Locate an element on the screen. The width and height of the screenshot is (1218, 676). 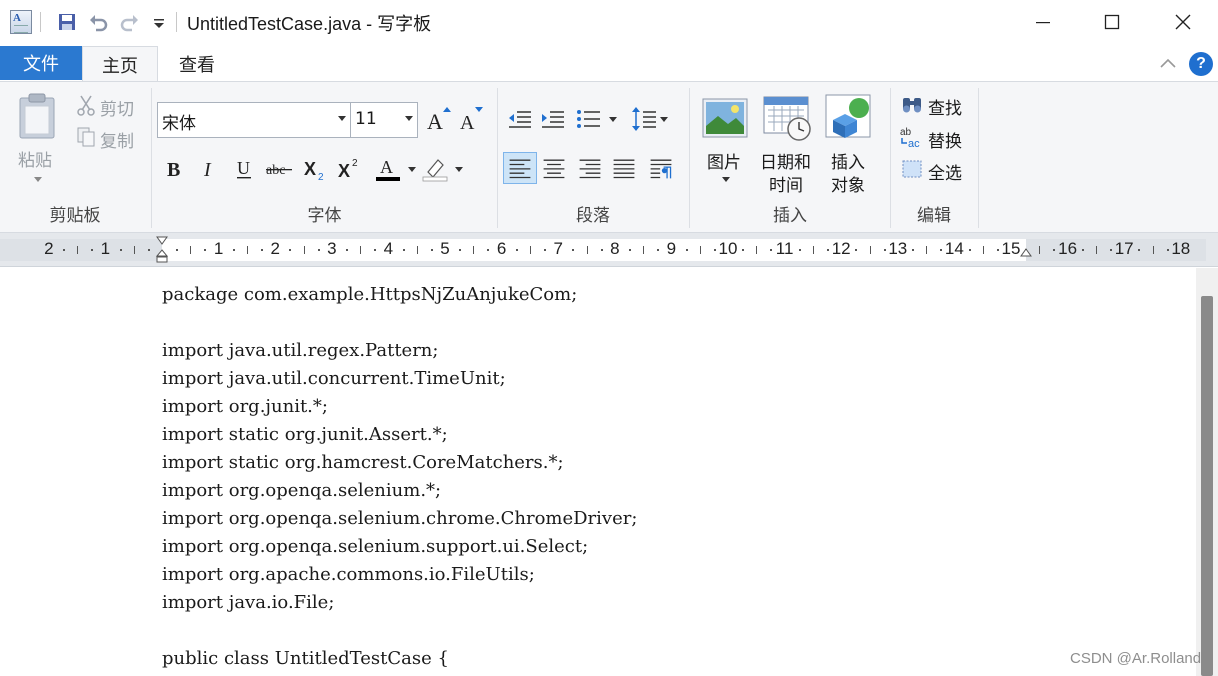
document-line: import static org.junit.Assert.*; is located at coordinates (305, 434).